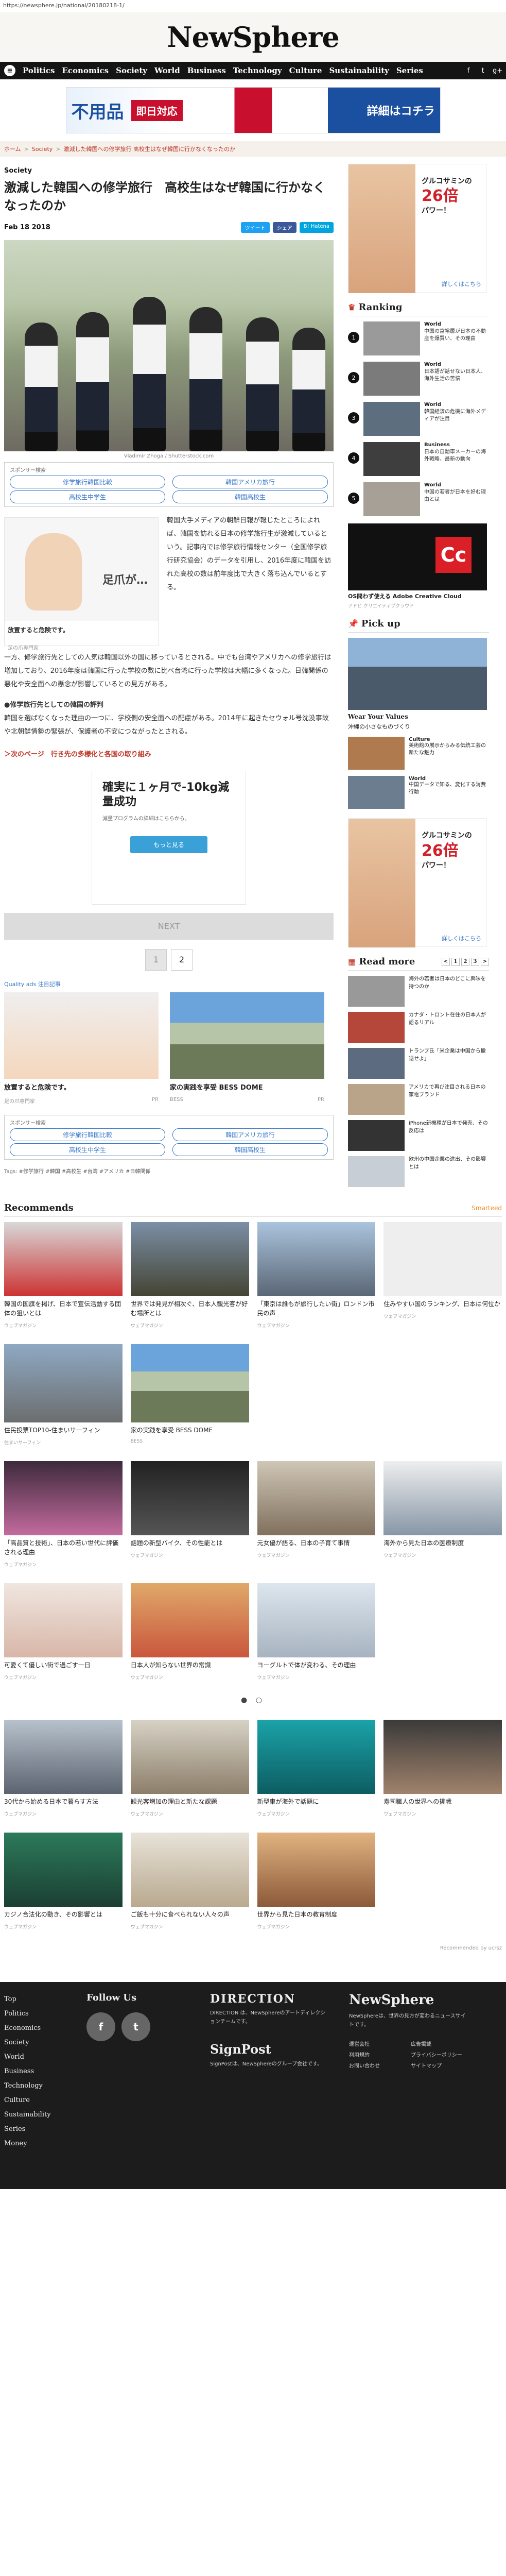 Image resolution: width=506 pixels, height=2576 pixels. I want to click on footer-nav-item: Politics, so click(35, 2014).